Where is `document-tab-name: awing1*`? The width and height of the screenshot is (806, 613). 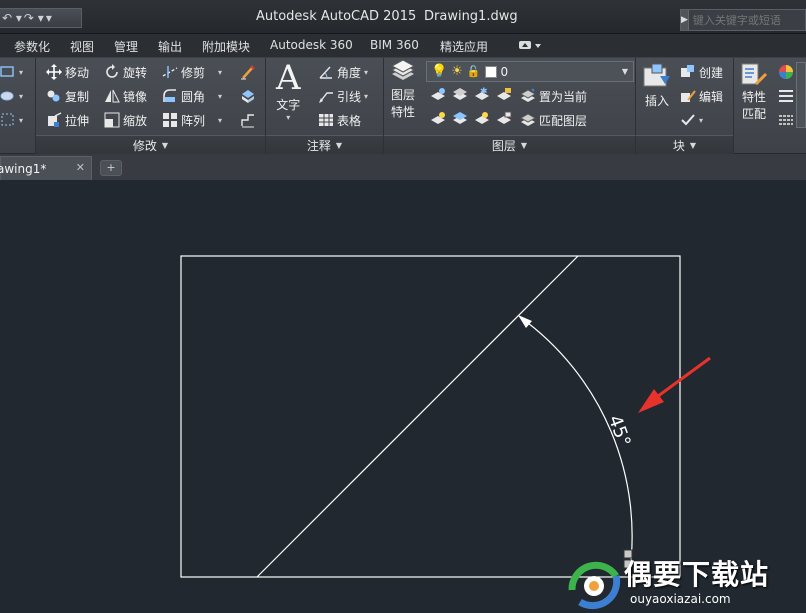
document-tab-name: awing1* is located at coordinates (23, 168).